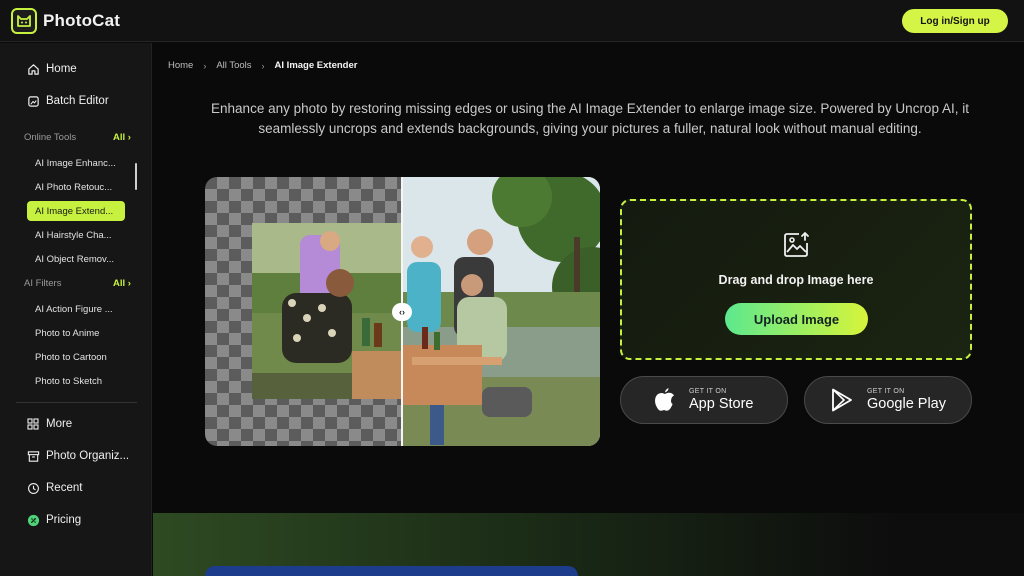 Image resolution: width=1024 pixels, height=576 pixels. What do you see at coordinates (33, 488) in the screenshot?
I see `clock-icon` at bounding box center [33, 488].